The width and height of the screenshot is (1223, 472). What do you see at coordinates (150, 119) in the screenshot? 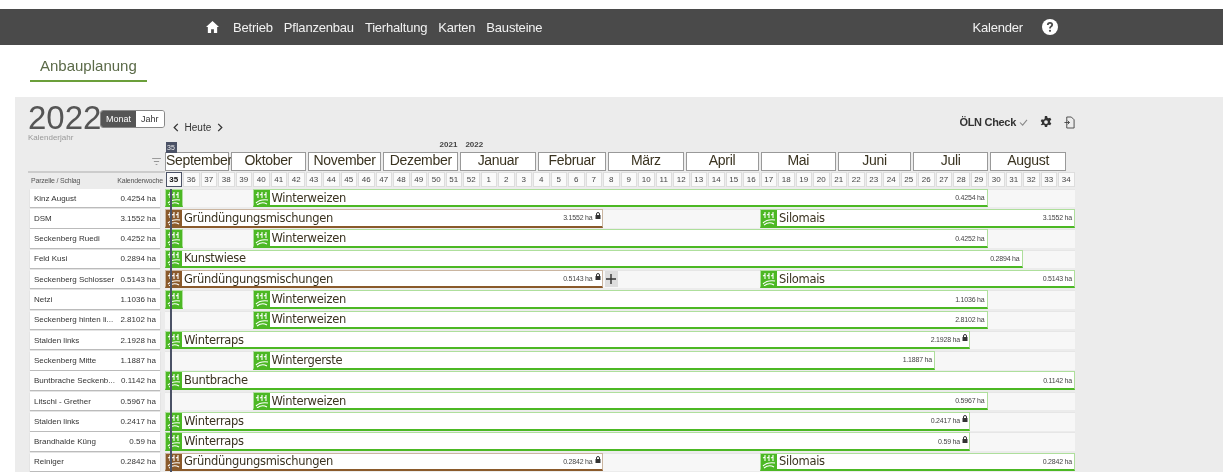
I see `view-mode-button: Jahr` at bounding box center [150, 119].